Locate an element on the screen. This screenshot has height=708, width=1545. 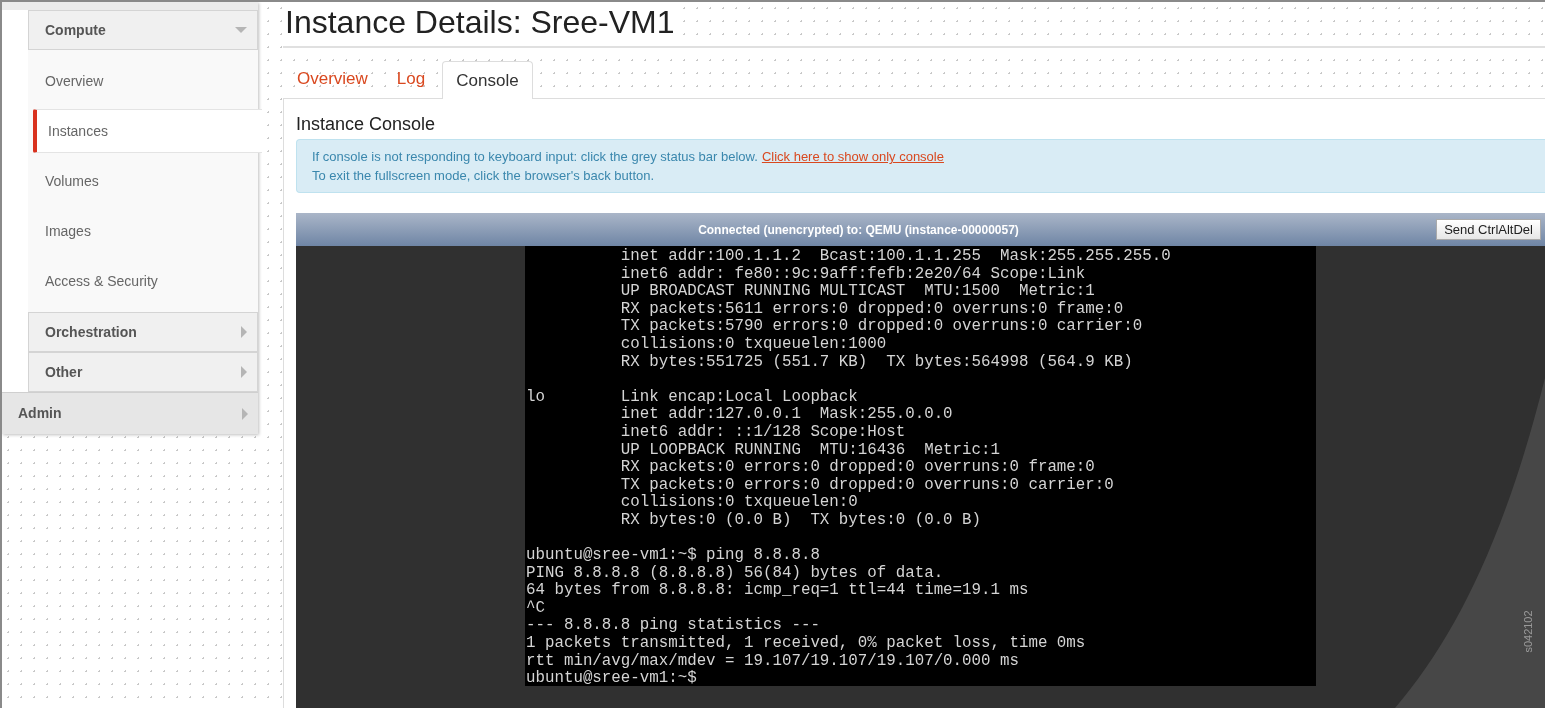
terminal-line: 1 packets transmitted, 1 received, 0% packet loss, time 0ms is located at coordinates (806, 644).